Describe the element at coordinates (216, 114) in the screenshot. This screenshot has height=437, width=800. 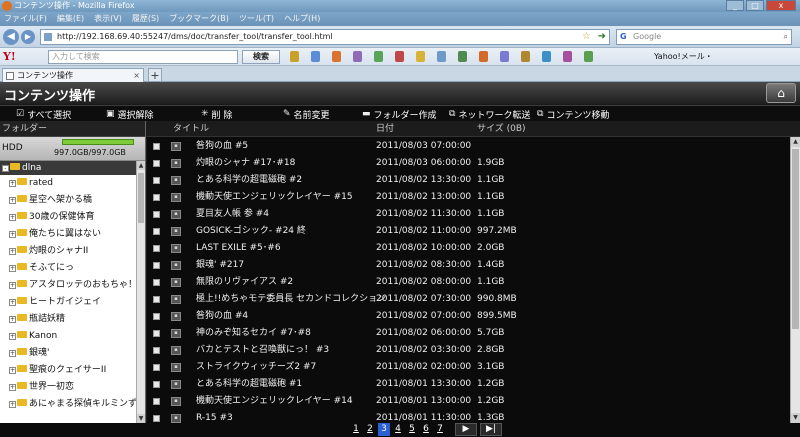
I see `delete-button: ✳ 削 除` at that location.